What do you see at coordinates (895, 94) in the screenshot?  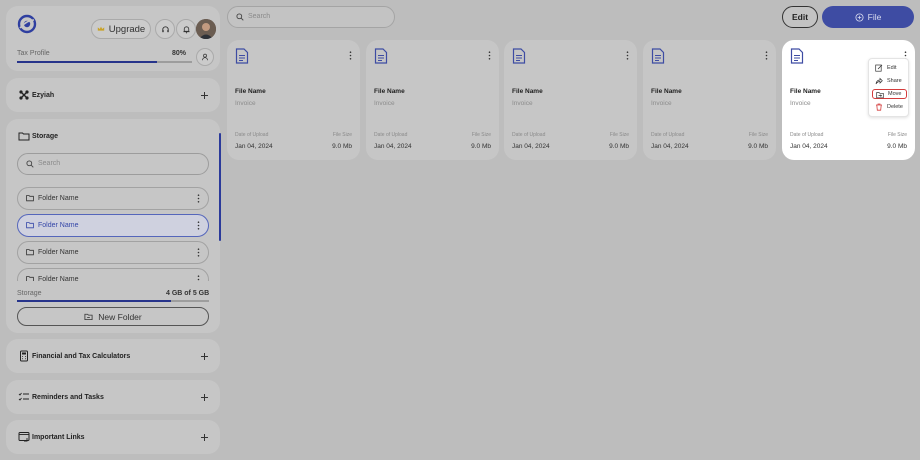 I see `menu-item-label: Move` at bounding box center [895, 94].